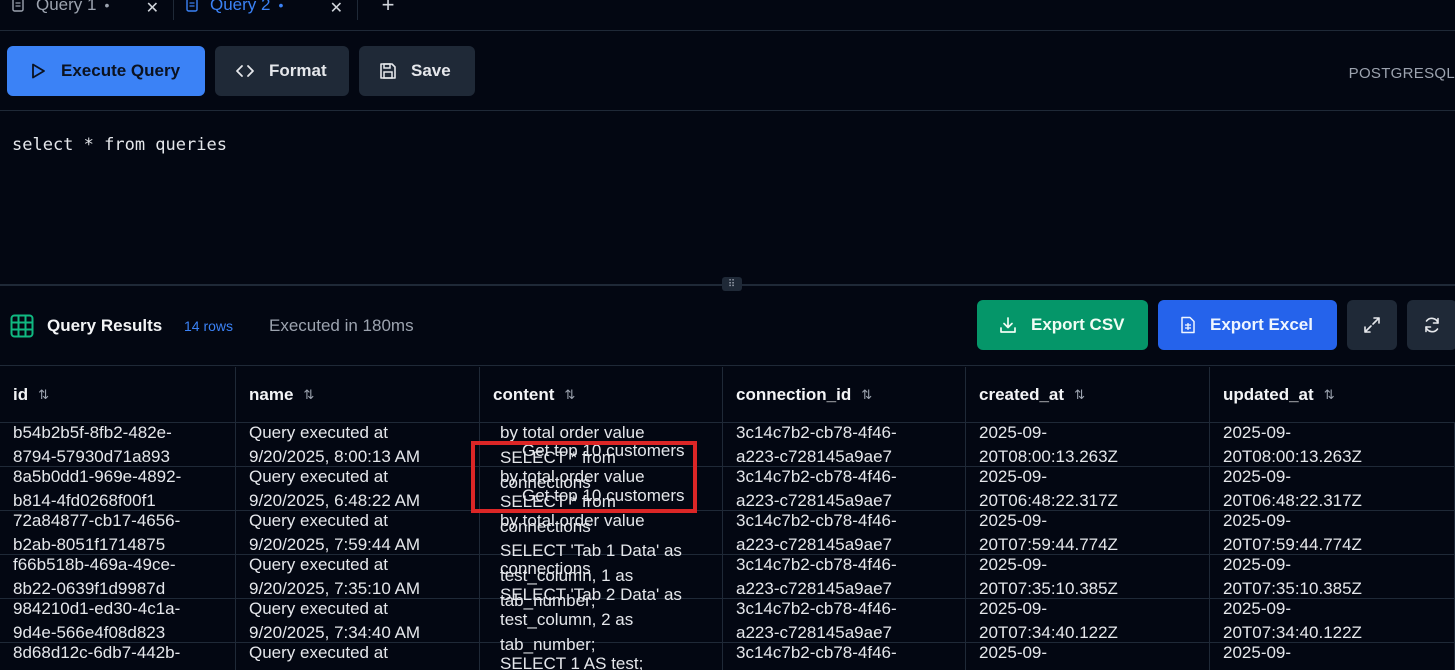  I want to click on column-label: updated_at, so click(1268, 394).